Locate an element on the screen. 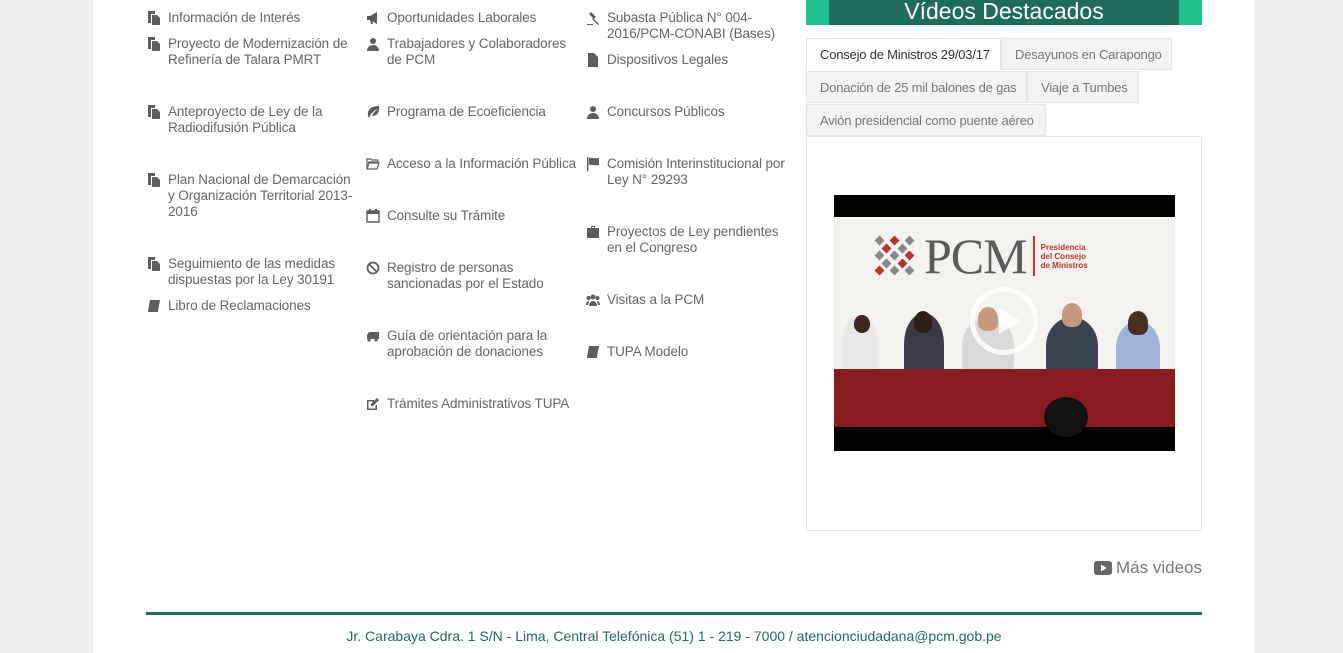 Image resolution: width=1343 pixels, height=653 pixels. bullhorn-icon is located at coordinates (373, 18).